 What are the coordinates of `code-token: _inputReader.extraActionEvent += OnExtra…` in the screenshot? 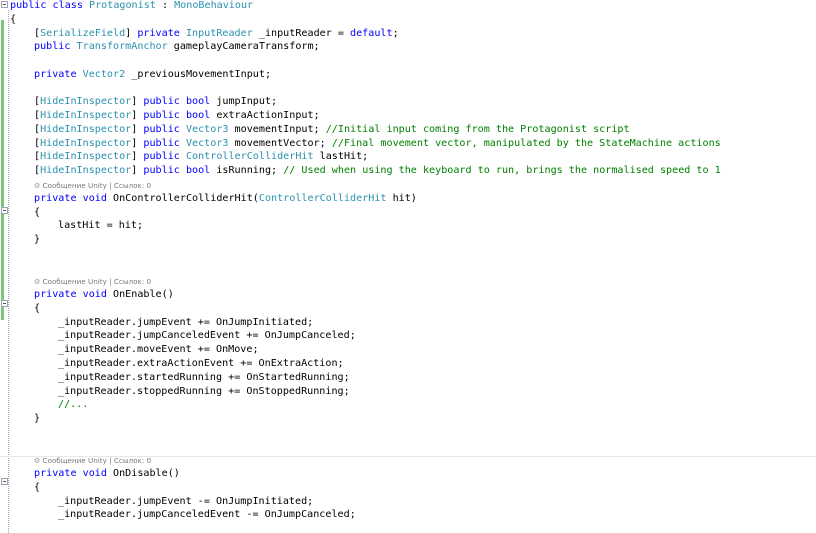 It's located at (201, 364).